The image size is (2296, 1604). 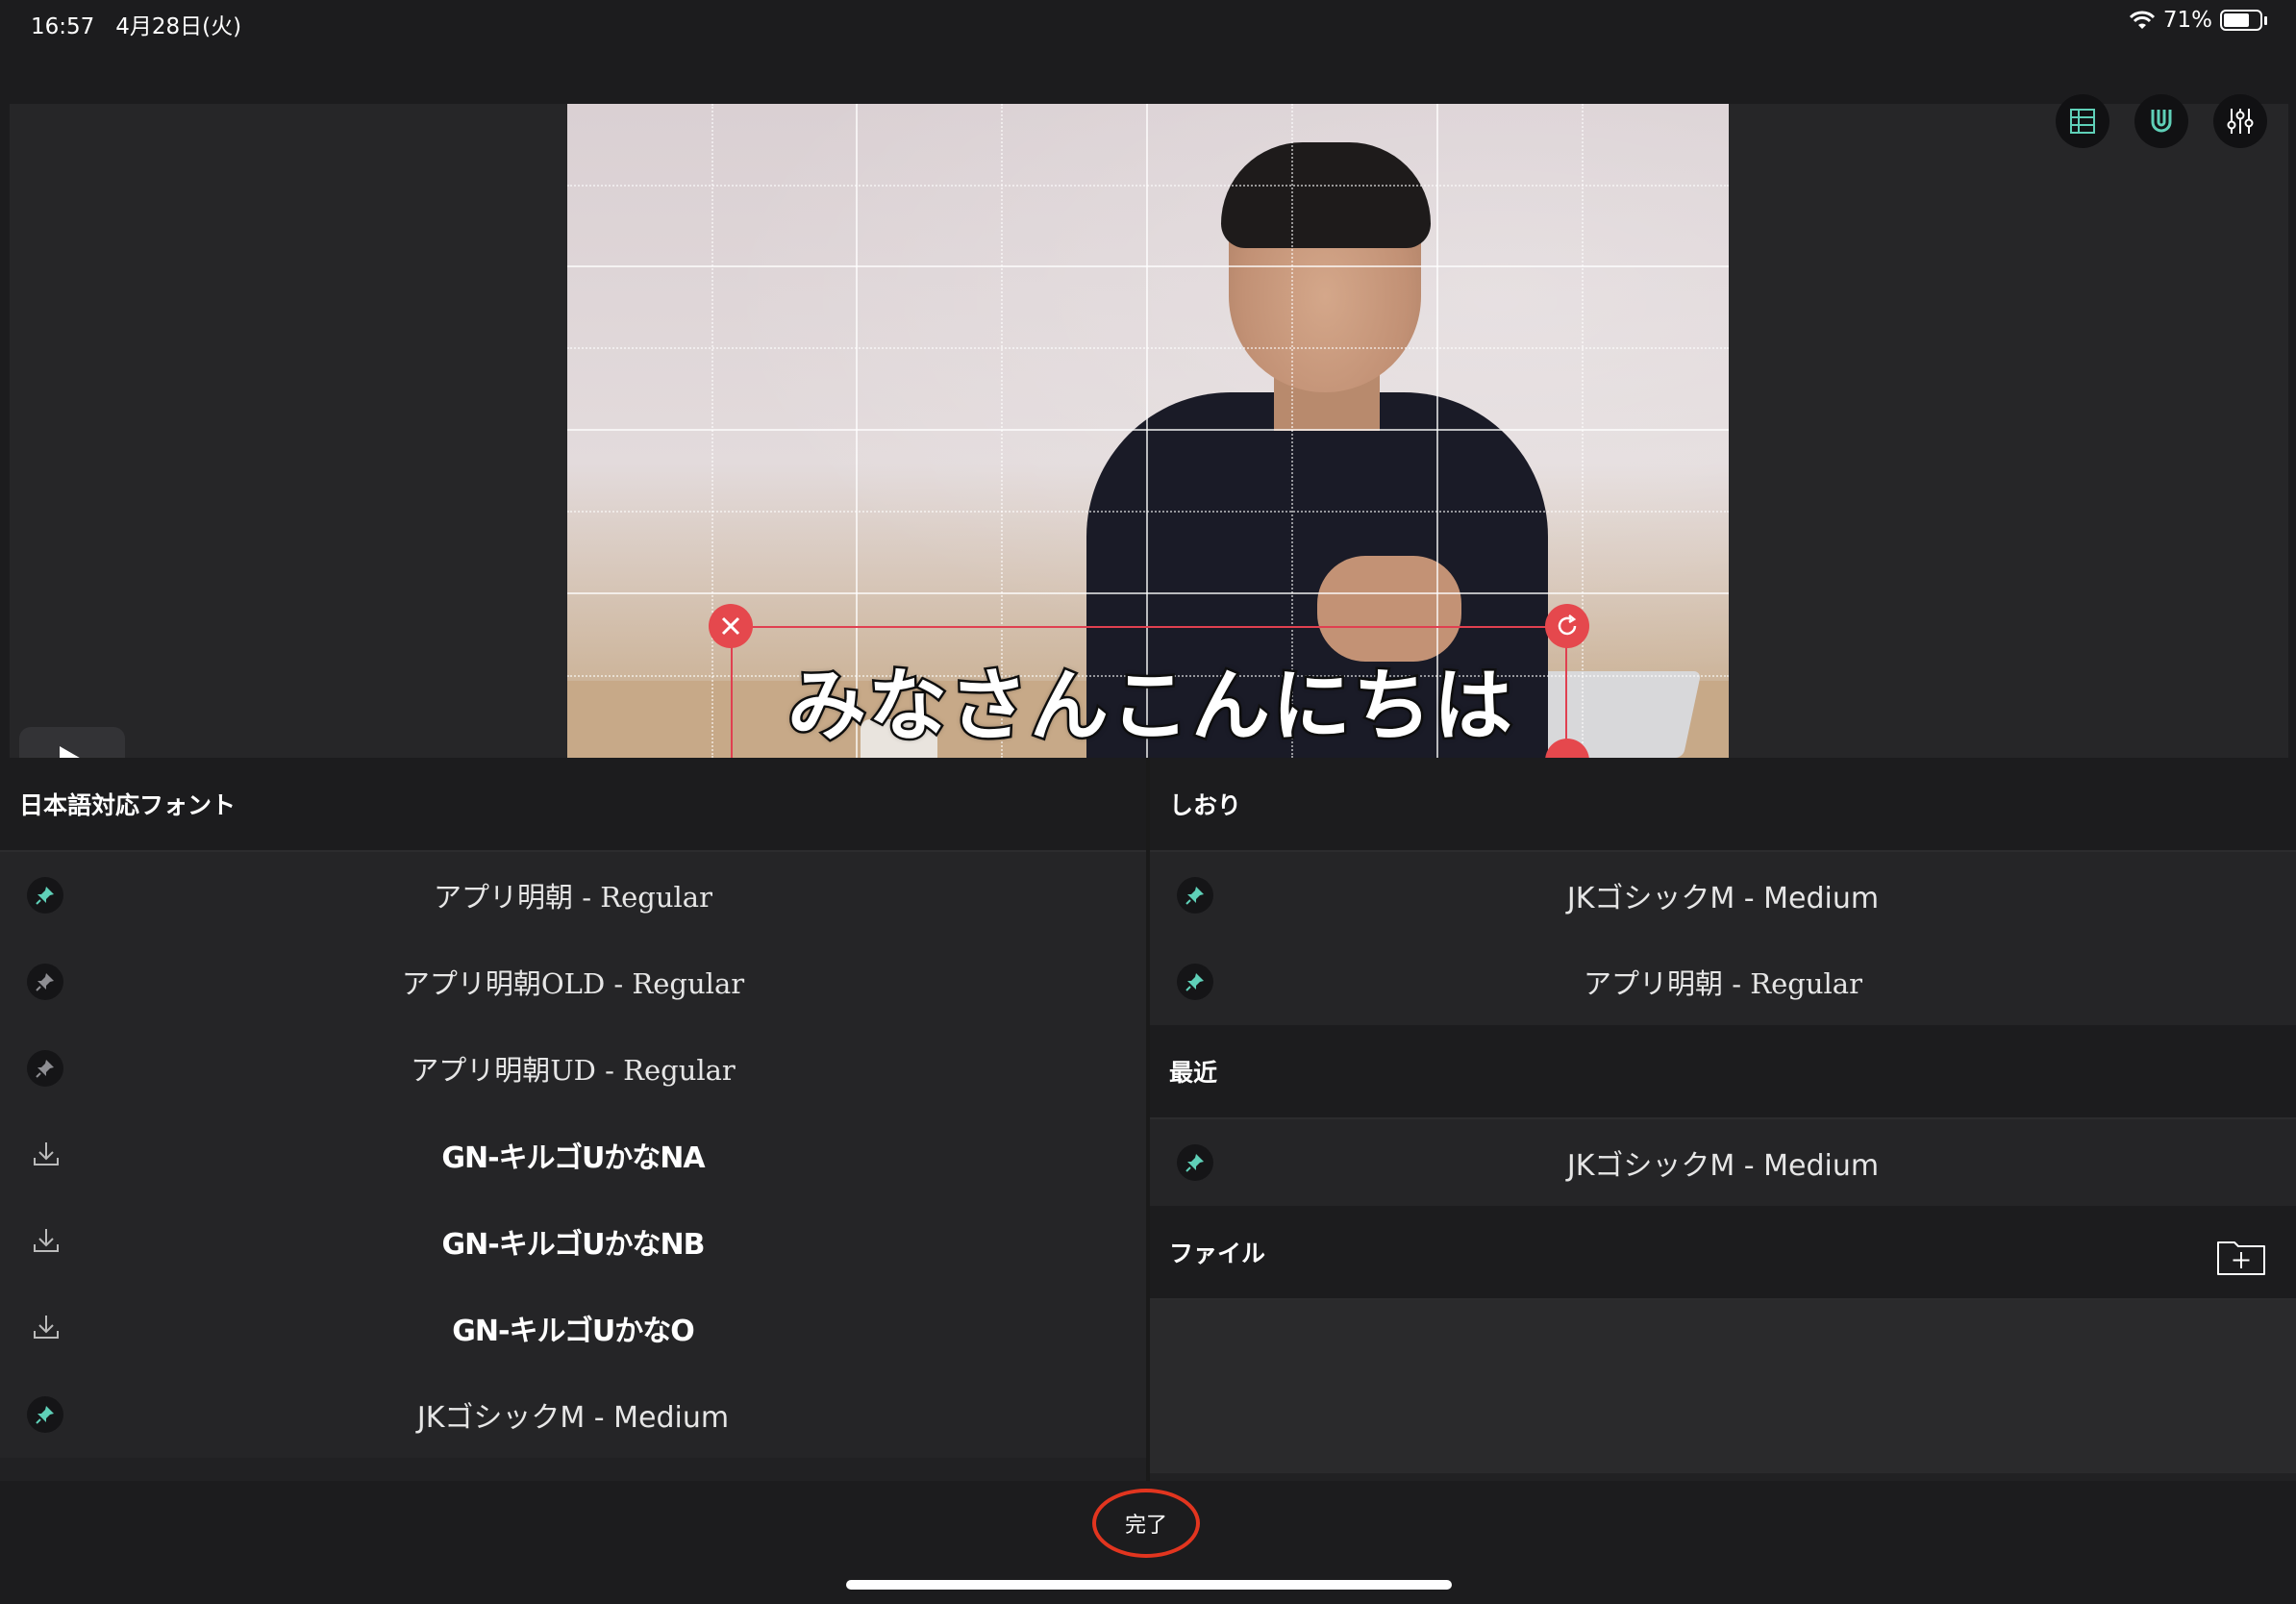 I want to click on font-row: アプリ明朝UD - Regular, so click(x=573, y=1068).